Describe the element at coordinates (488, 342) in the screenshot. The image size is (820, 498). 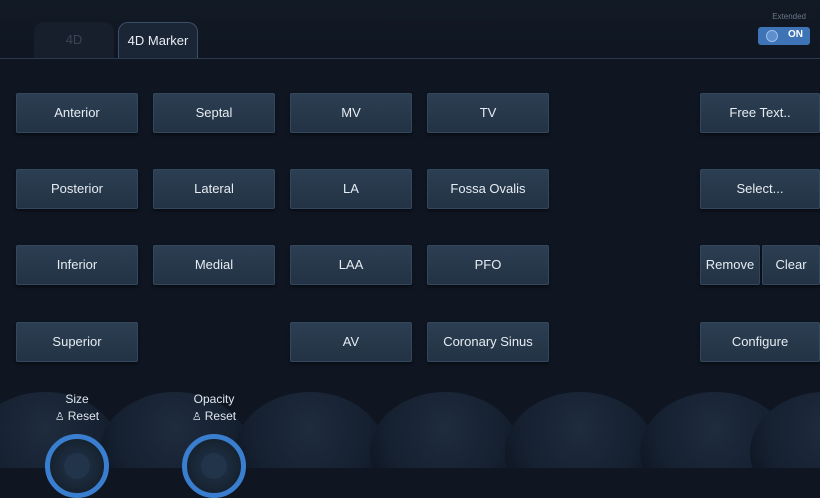
I see `marker-coronary-sinus-button: Coronary Sinus` at that location.